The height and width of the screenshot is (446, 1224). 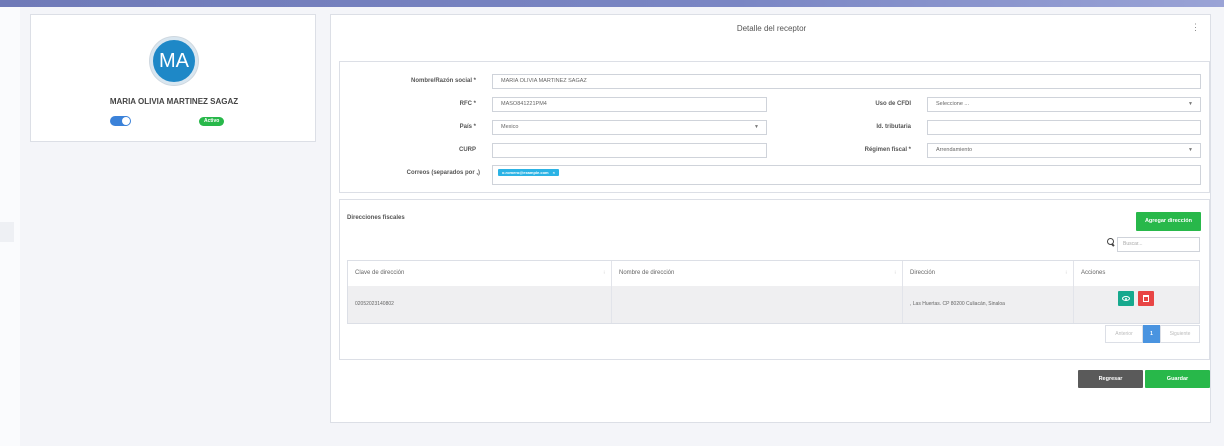 I want to click on email-chip-text: o.romero@example.com, so click(x=525, y=172).